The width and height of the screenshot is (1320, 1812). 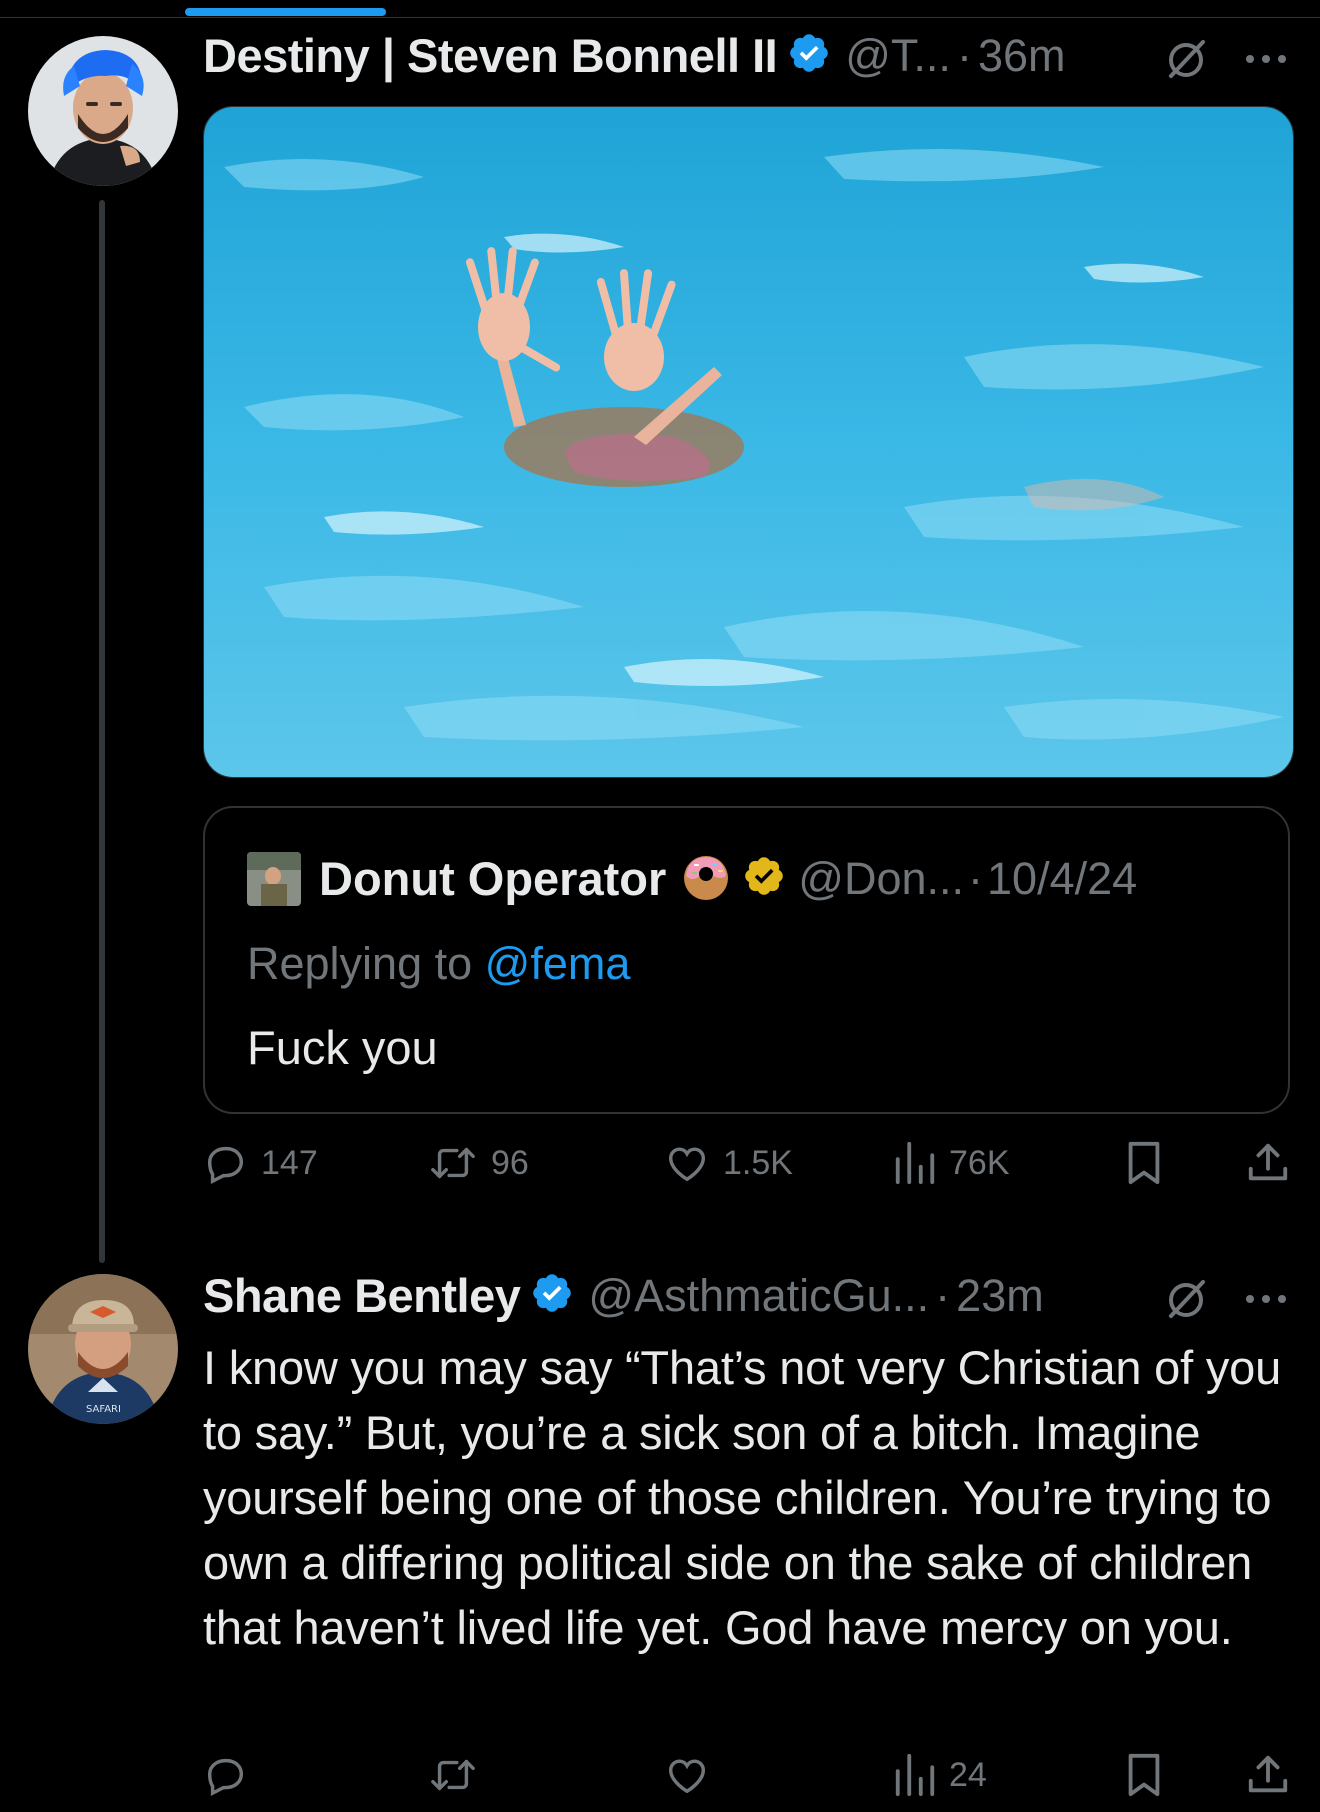 What do you see at coordinates (979, 1162) in the screenshot?
I see `view-count: 76K` at bounding box center [979, 1162].